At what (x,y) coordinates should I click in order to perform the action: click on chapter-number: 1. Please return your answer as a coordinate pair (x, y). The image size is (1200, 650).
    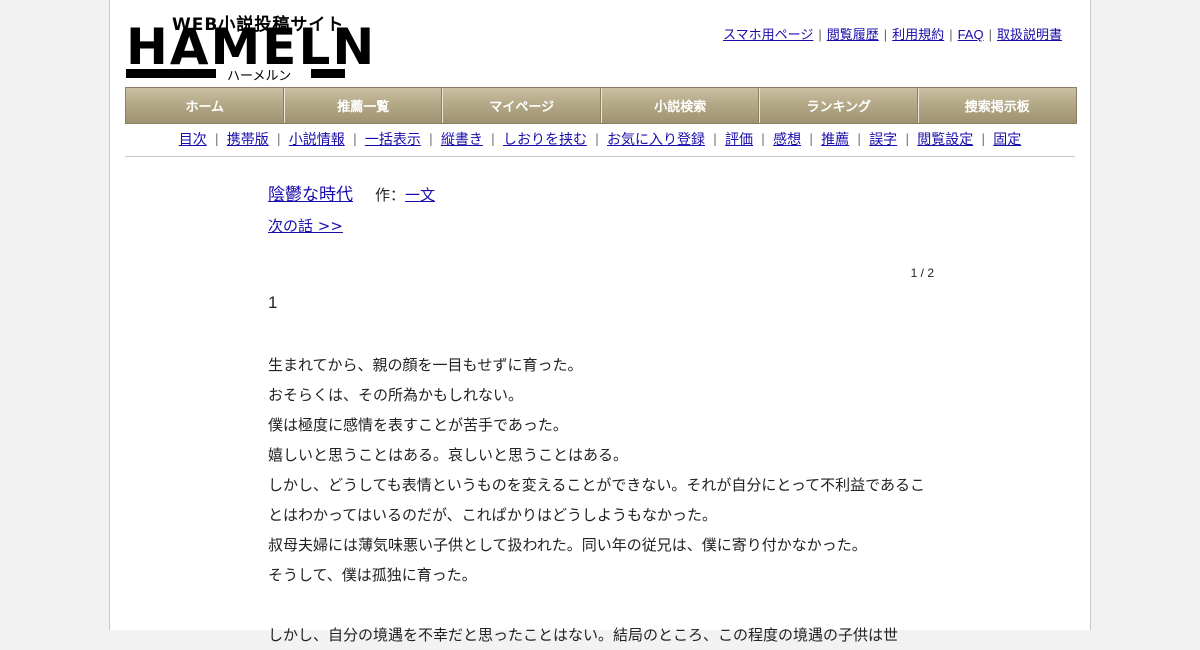
    Looking at the image, I should click on (273, 302).